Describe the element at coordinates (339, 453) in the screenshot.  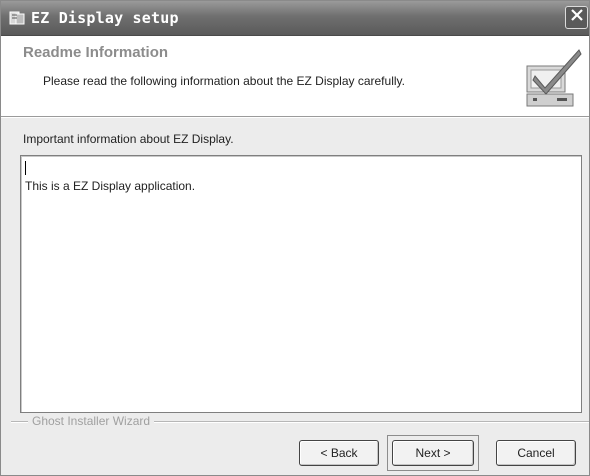
I see `back-button: < Back` at that location.